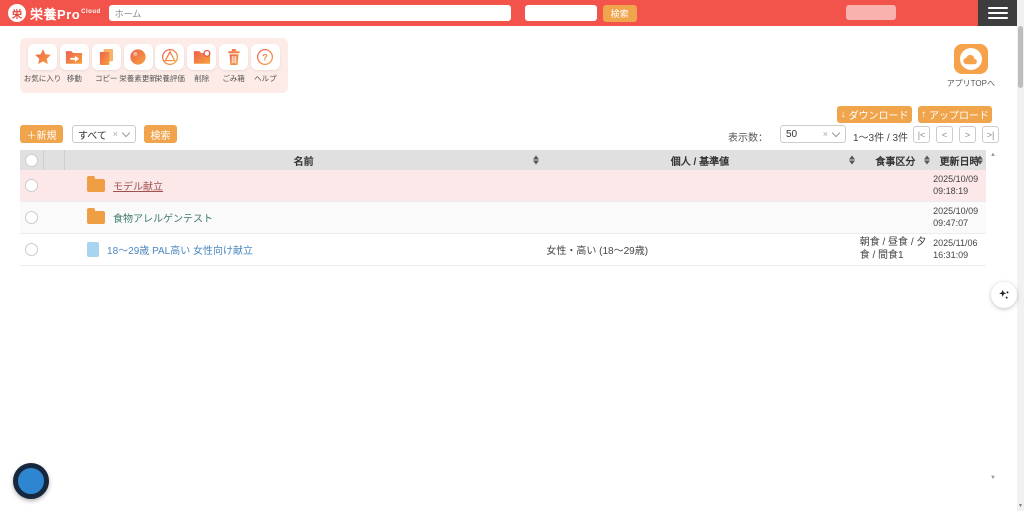 This screenshot has width=1024, height=511. I want to click on select-all-radio, so click(32, 160).